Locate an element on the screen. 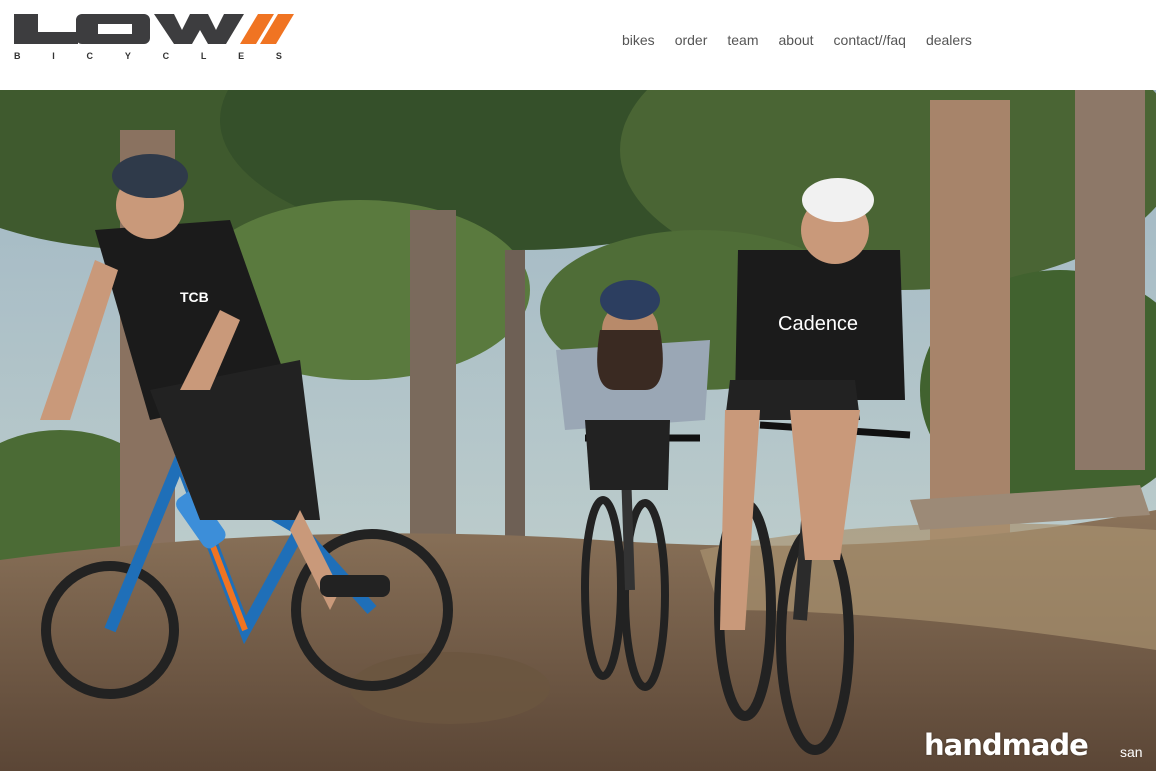 The image size is (1156, 771). rider-left-shirt-logo: TCB is located at coordinates (194, 297).